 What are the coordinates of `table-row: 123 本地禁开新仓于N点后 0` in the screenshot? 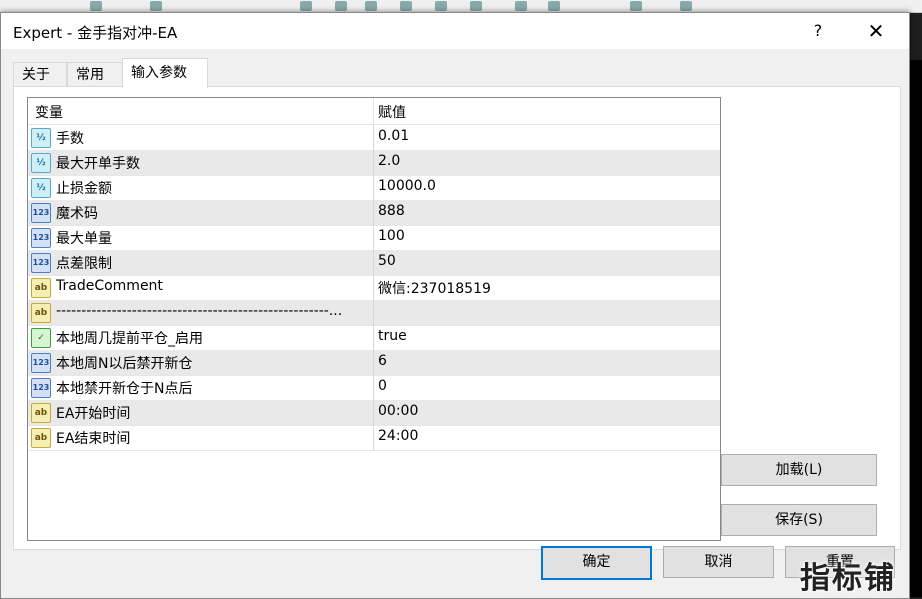 It's located at (374, 388).